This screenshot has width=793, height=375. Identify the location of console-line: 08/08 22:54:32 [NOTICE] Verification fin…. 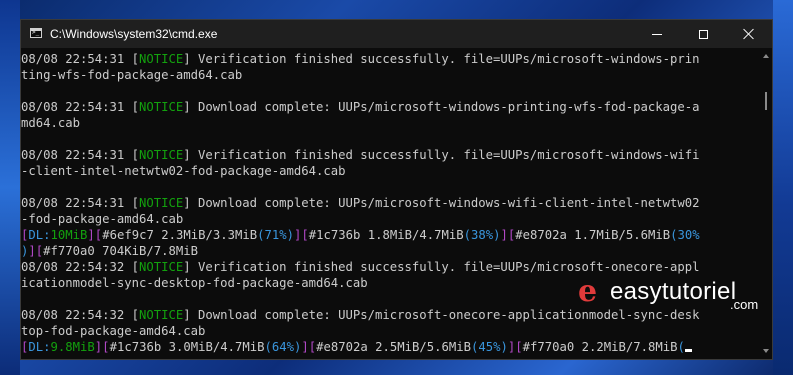
(391, 267).